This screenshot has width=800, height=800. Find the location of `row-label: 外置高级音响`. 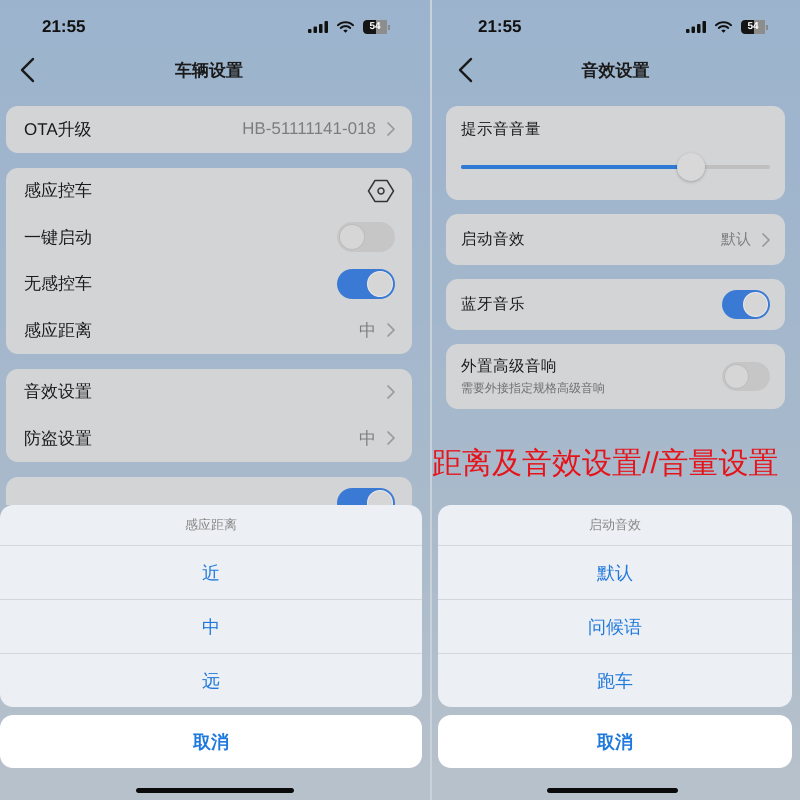

row-label: 外置高级音响 is located at coordinates (509, 367).